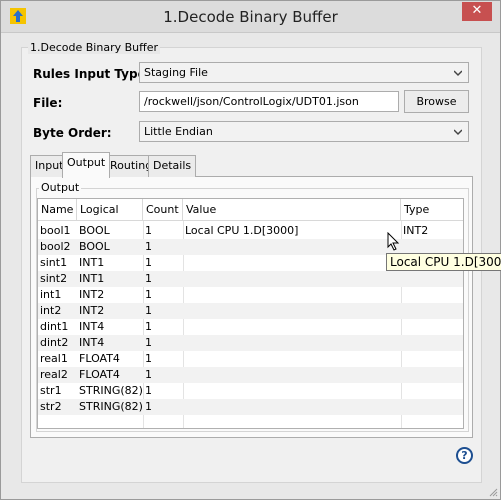 This screenshot has height=500, width=501. What do you see at coordinates (163, 210) in the screenshot?
I see `column-header-count: Count` at bounding box center [163, 210].